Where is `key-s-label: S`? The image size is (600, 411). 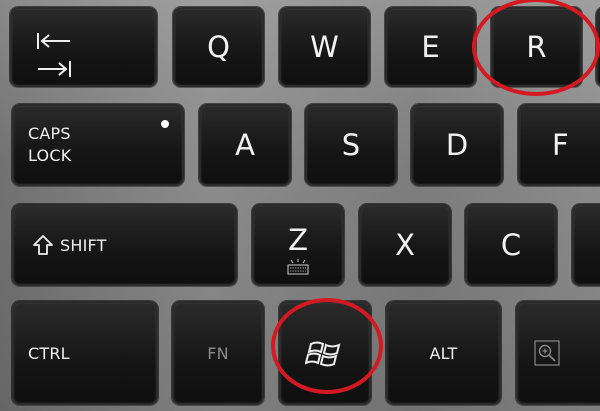 key-s-label: S is located at coordinates (351, 145).